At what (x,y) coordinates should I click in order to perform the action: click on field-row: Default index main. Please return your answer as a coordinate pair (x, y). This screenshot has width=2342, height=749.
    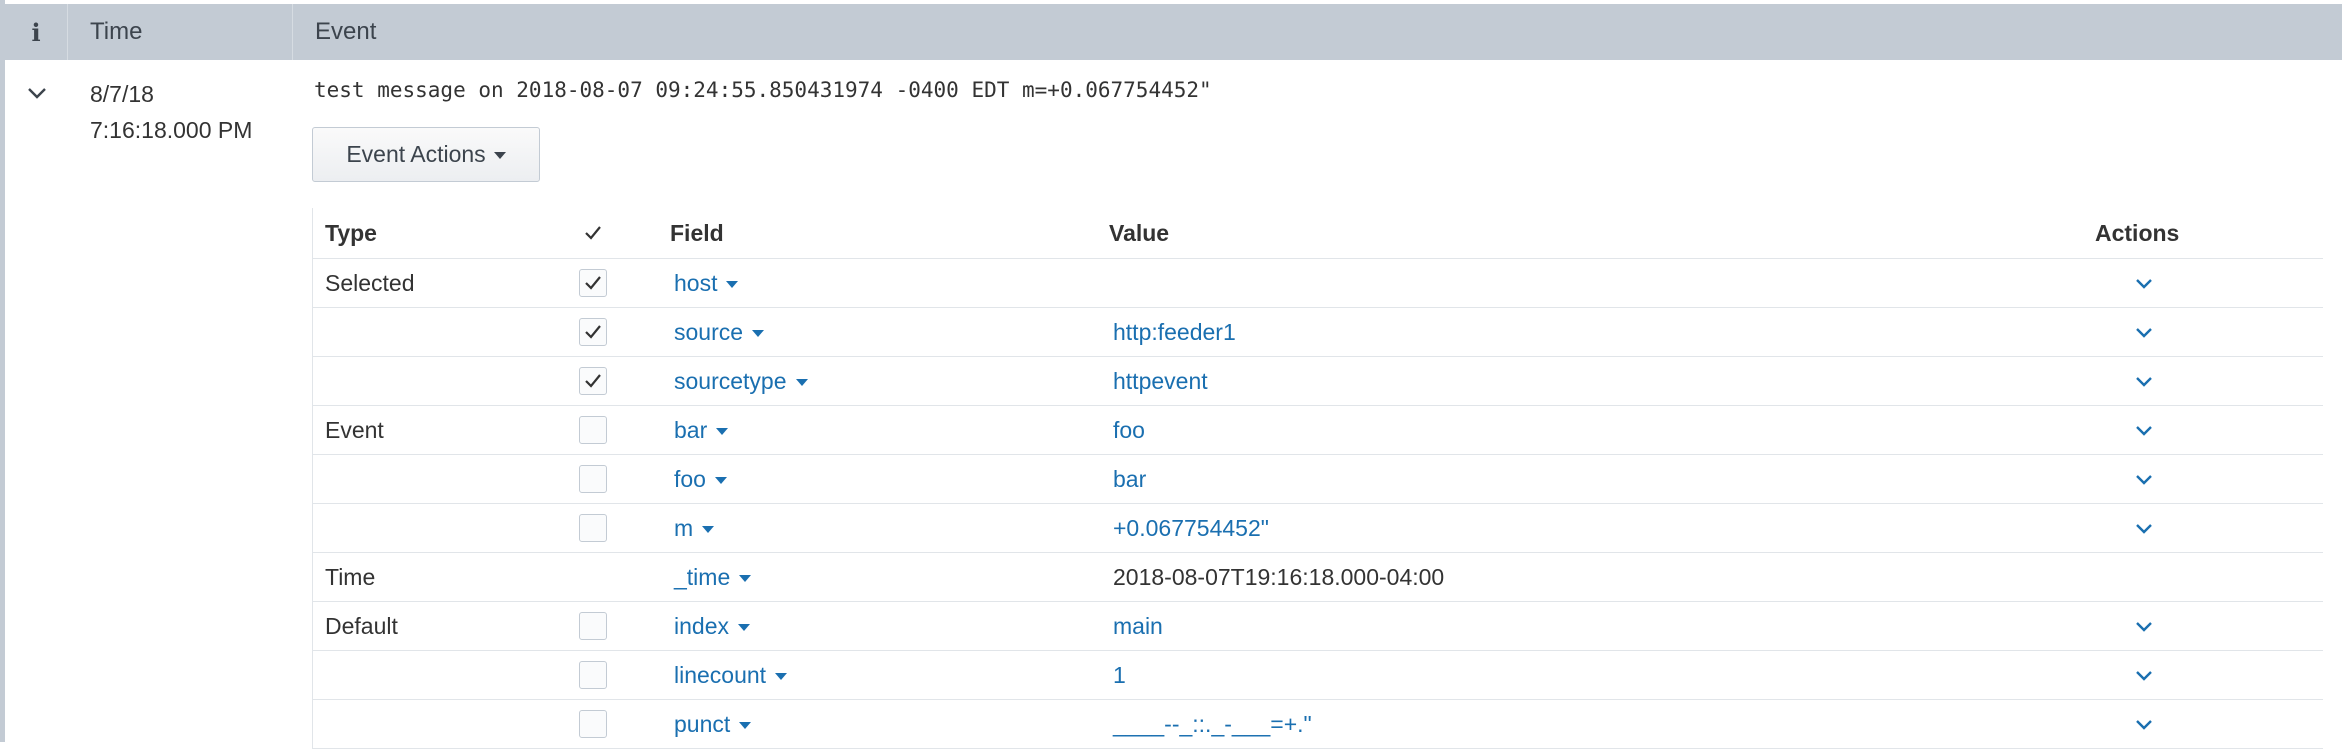
    Looking at the image, I should click on (1318, 626).